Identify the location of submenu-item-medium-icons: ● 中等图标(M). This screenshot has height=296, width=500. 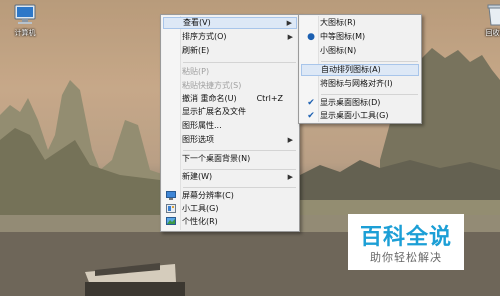
(360, 37).